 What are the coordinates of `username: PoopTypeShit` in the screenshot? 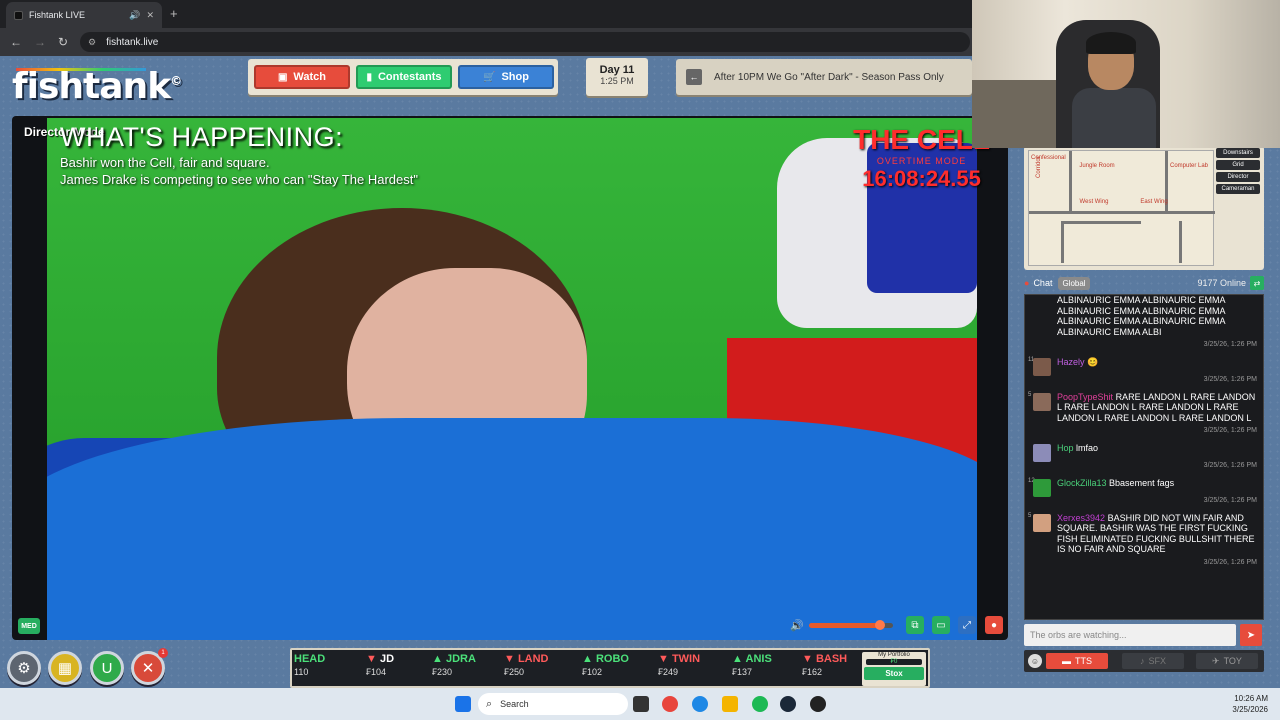 It's located at (1085, 397).